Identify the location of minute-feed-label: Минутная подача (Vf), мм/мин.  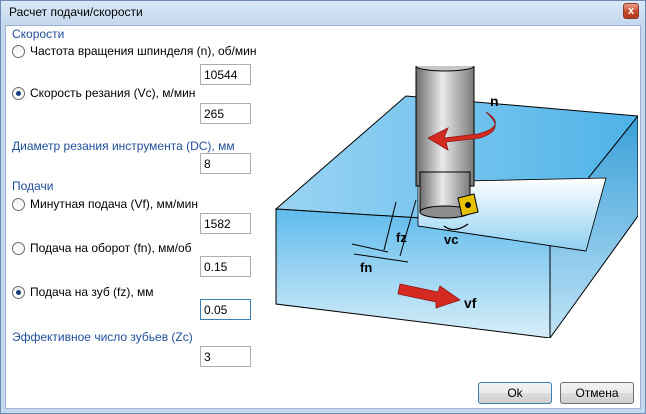
(114, 204).